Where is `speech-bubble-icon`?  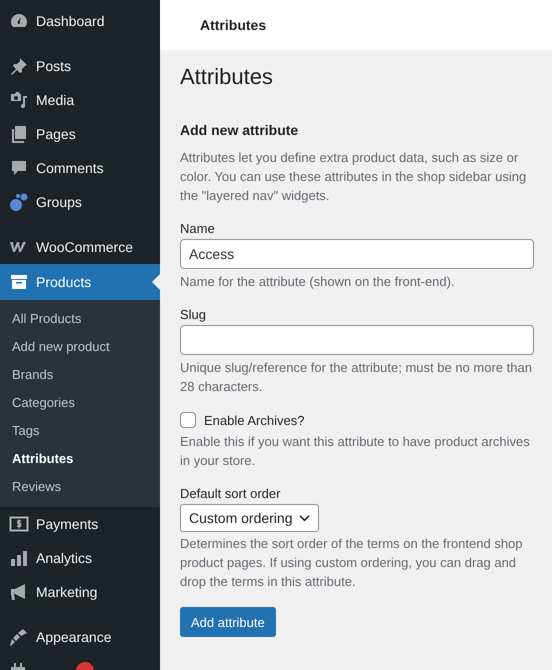
speech-bubble-icon is located at coordinates (19, 168).